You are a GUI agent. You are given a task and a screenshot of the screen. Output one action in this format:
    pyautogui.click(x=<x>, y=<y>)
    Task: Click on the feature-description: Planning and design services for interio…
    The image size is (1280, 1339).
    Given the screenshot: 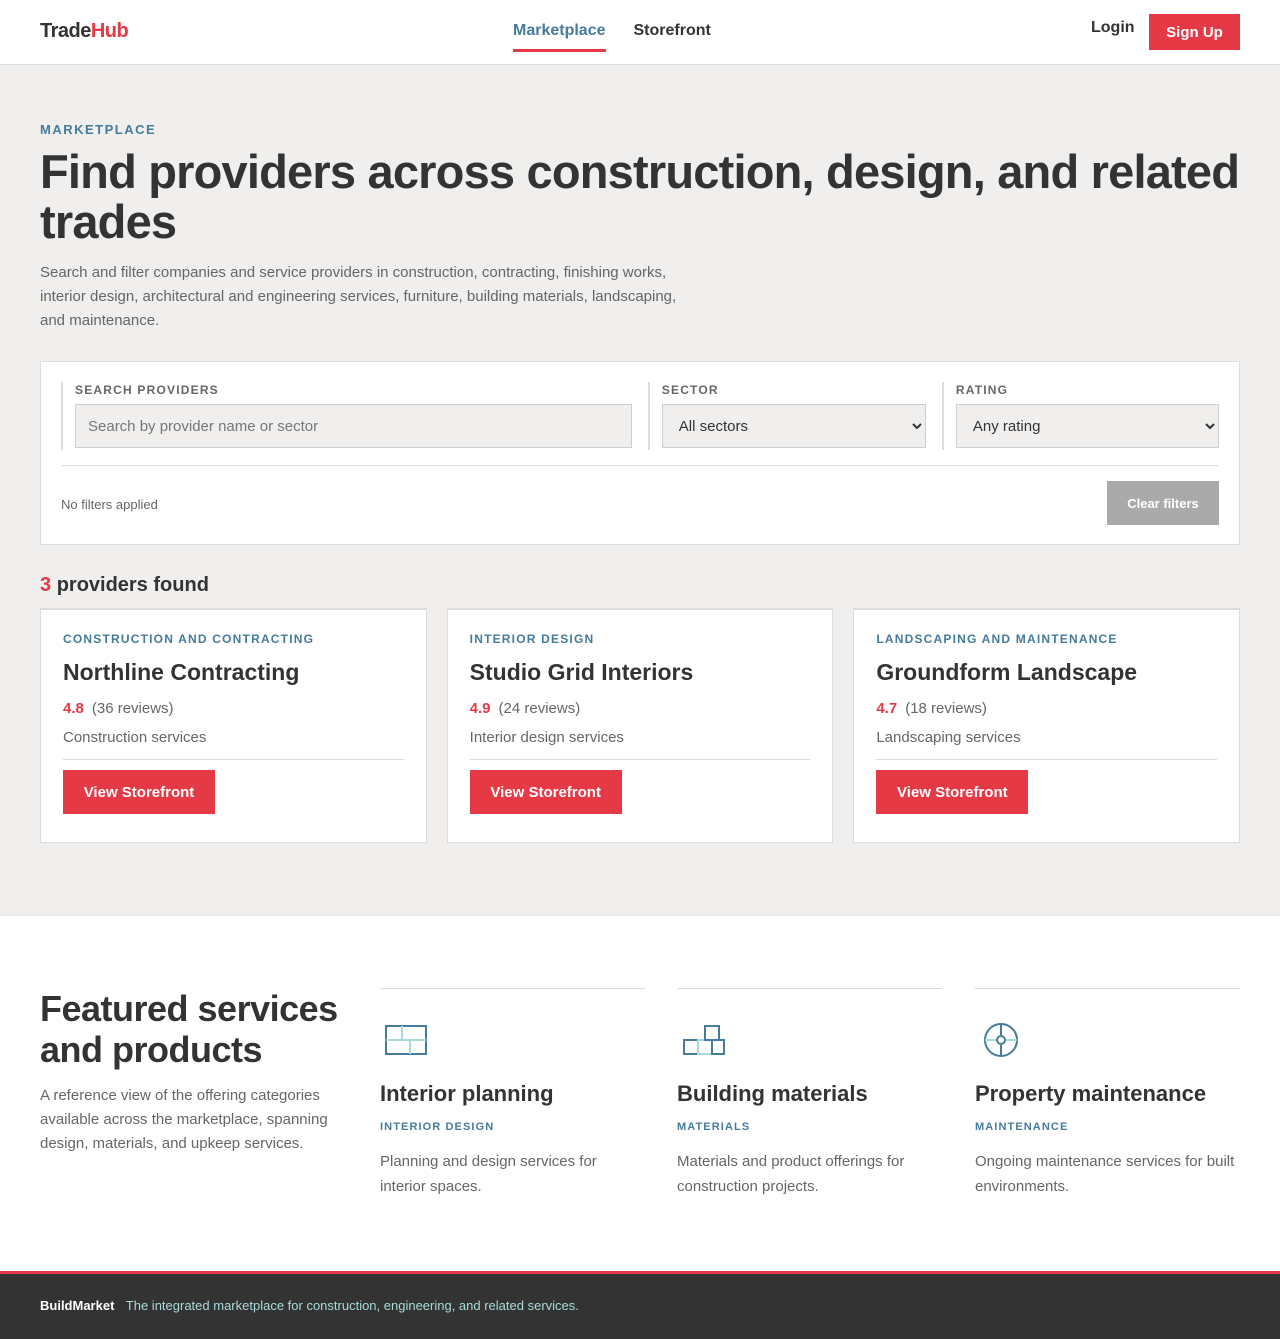 What is the action you would take?
    pyautogui.click(x=488, y=1174)
    